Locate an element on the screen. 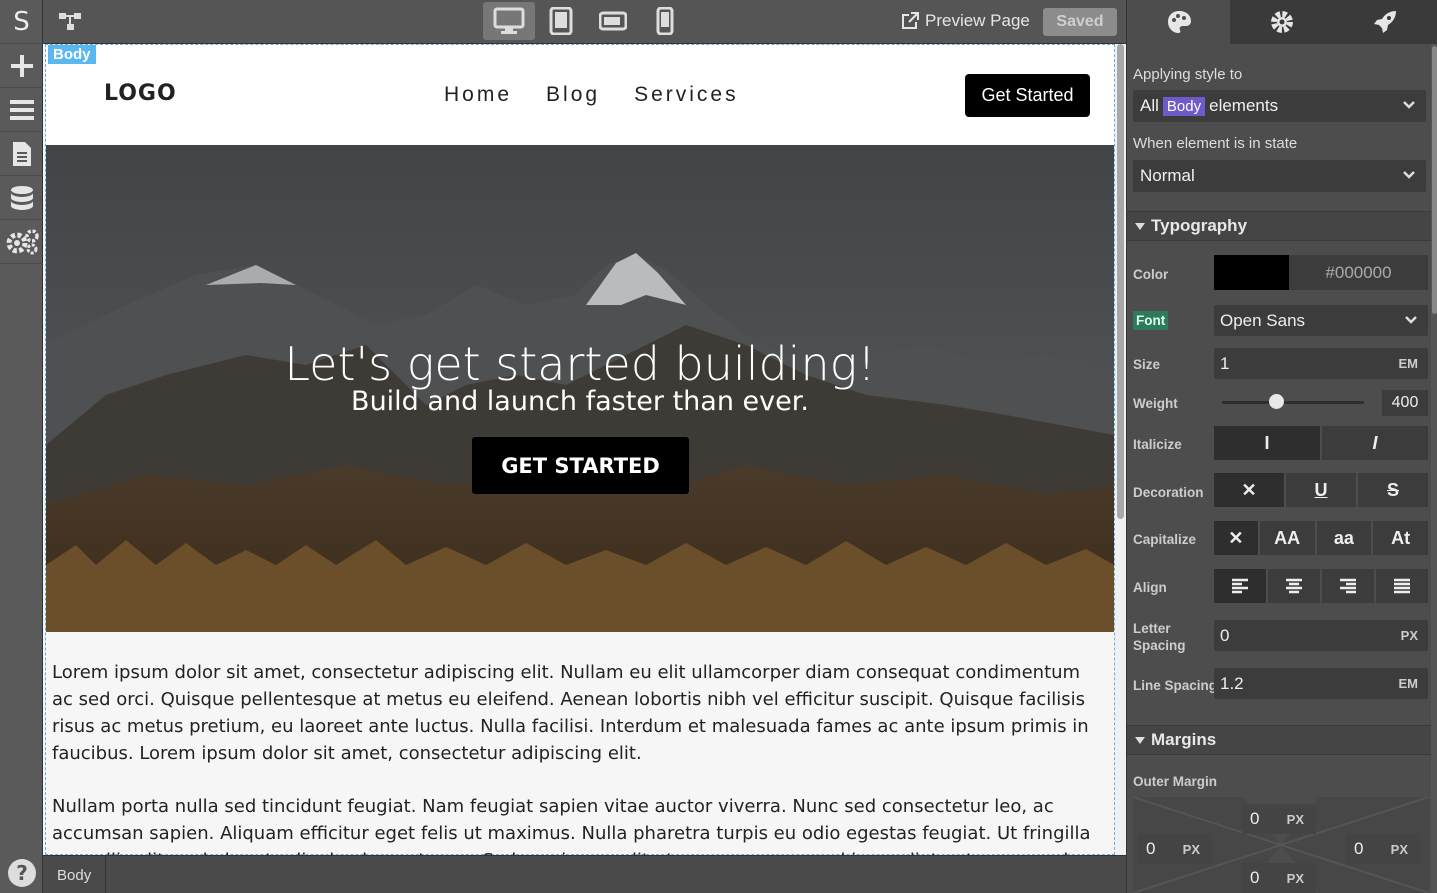 The image size is (1437, 893). hero-title: Let's get started building! is located at coordinates (580, 364).